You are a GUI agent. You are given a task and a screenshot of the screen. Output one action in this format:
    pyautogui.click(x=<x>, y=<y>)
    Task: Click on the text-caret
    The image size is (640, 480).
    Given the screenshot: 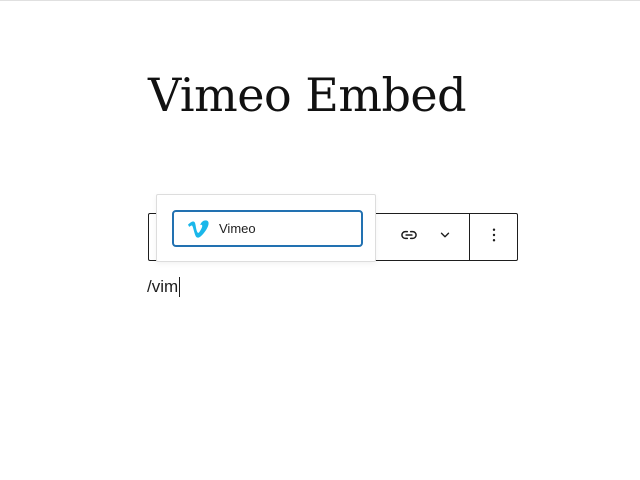 What is the action you would take?
    pyautogui.click(x=180, y=287)
    